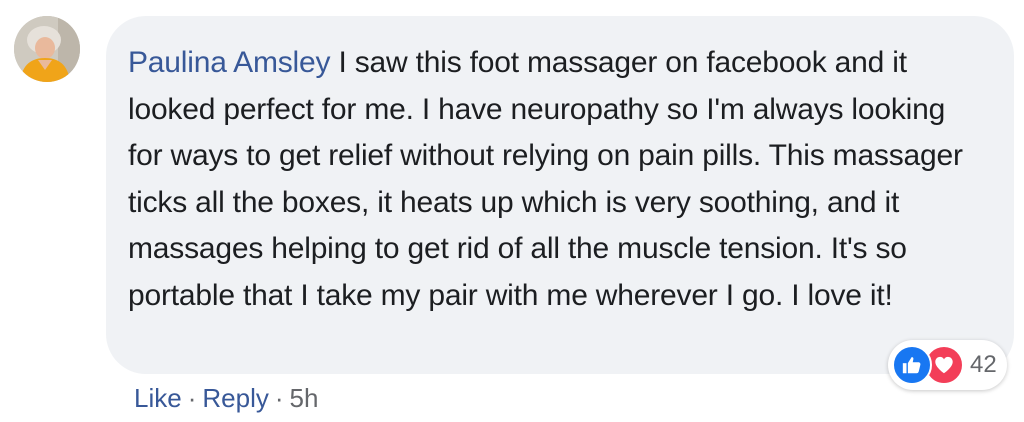 The width and height of the screenshot is (1024, 422). I want to click on like-icon, so click(912, 365).